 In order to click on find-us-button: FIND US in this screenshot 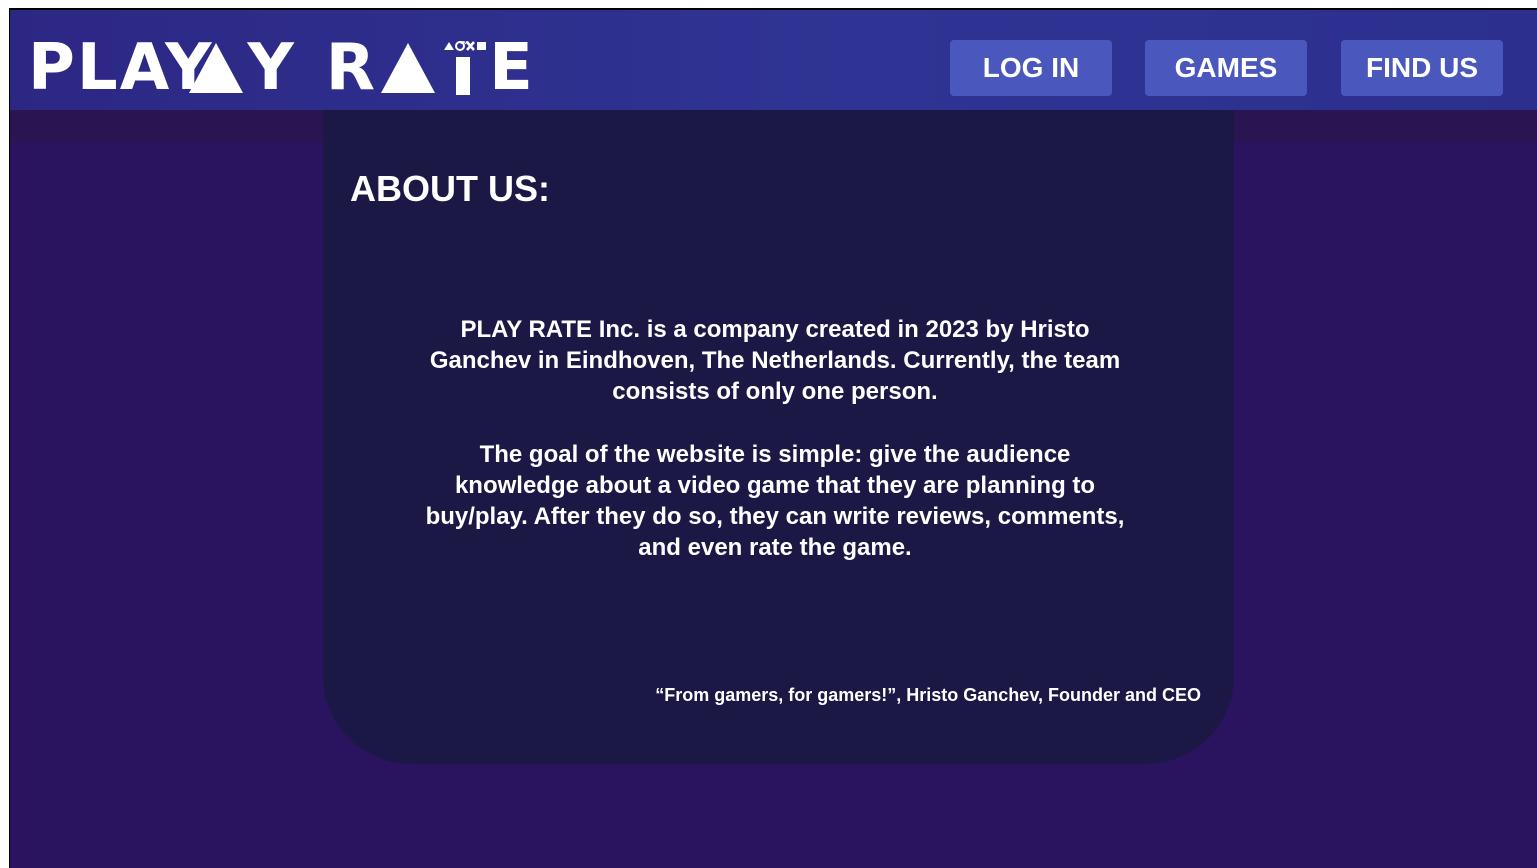, I will do `click(1422, 68)`.